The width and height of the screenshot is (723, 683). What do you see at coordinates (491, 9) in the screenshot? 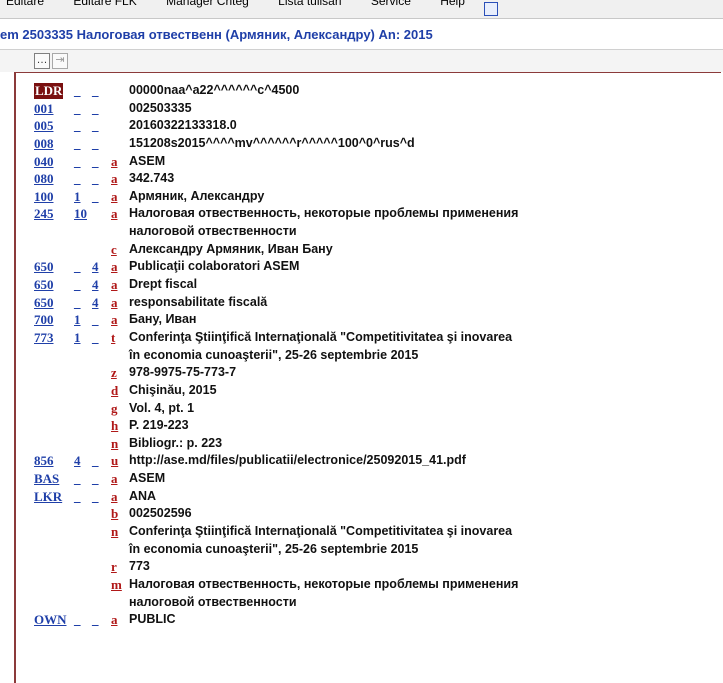
I see `help-icon` at bounding box center [491, 9].